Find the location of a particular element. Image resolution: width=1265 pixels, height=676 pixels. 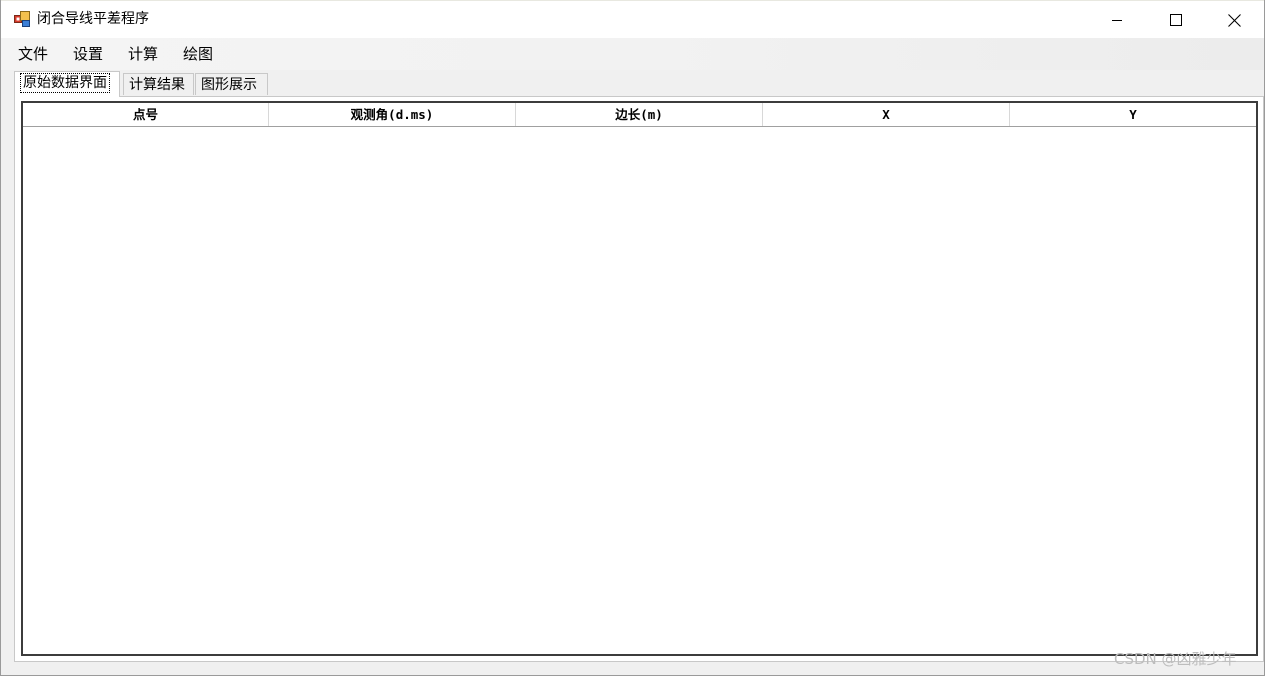

menu-calculate: 计算 is located at coordinates (143, 54).